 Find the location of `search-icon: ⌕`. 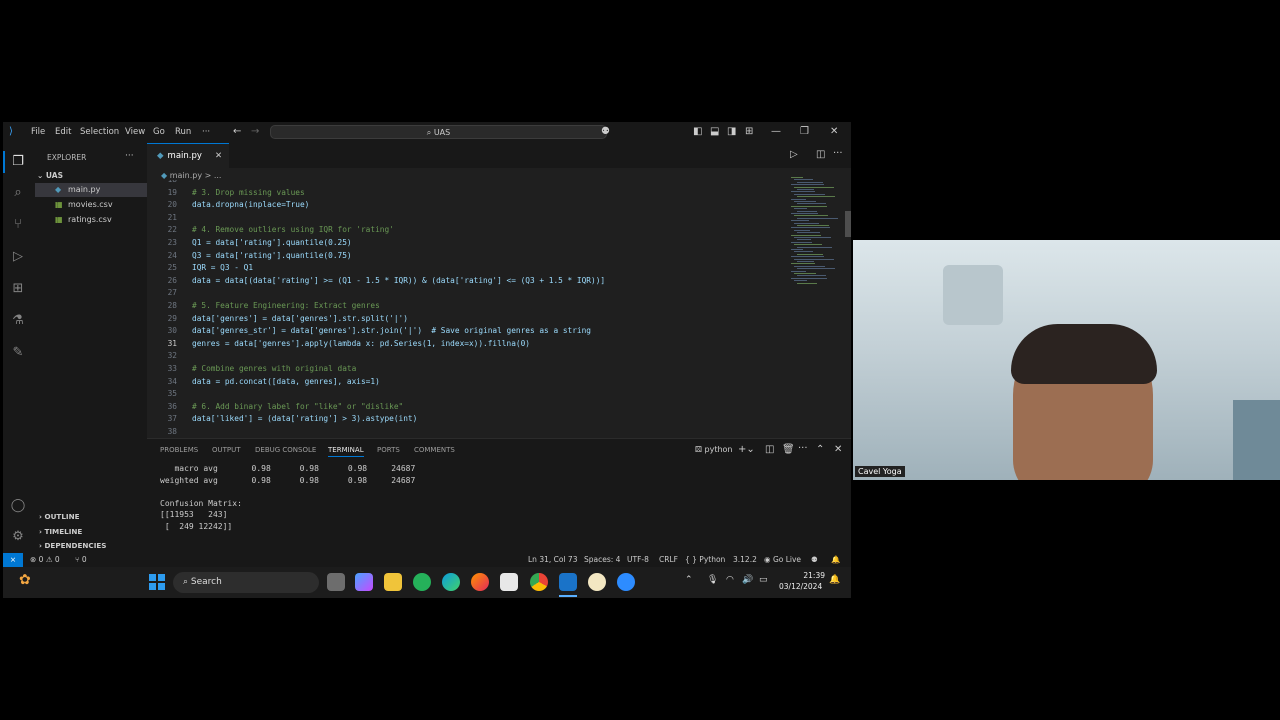

search-icon: ⌕ is located at coordinates (18, 193).